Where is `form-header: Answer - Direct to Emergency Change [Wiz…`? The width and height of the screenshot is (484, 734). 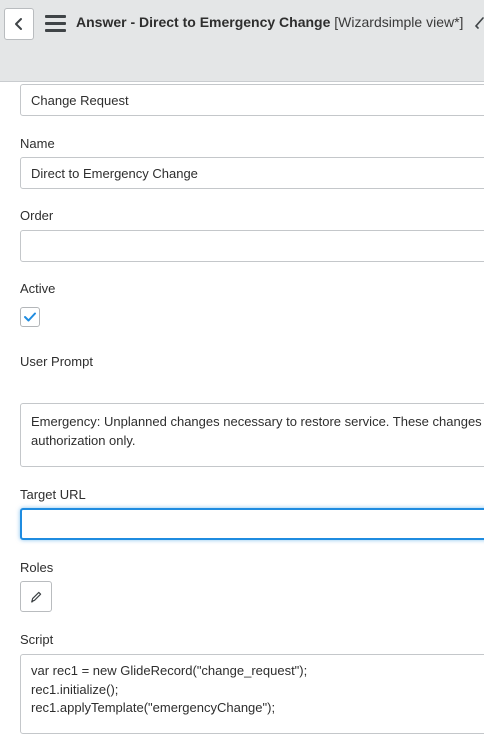
form-header: Answer - Direct to Emergency Change [Wiz… is located at coordinates (242, 41).